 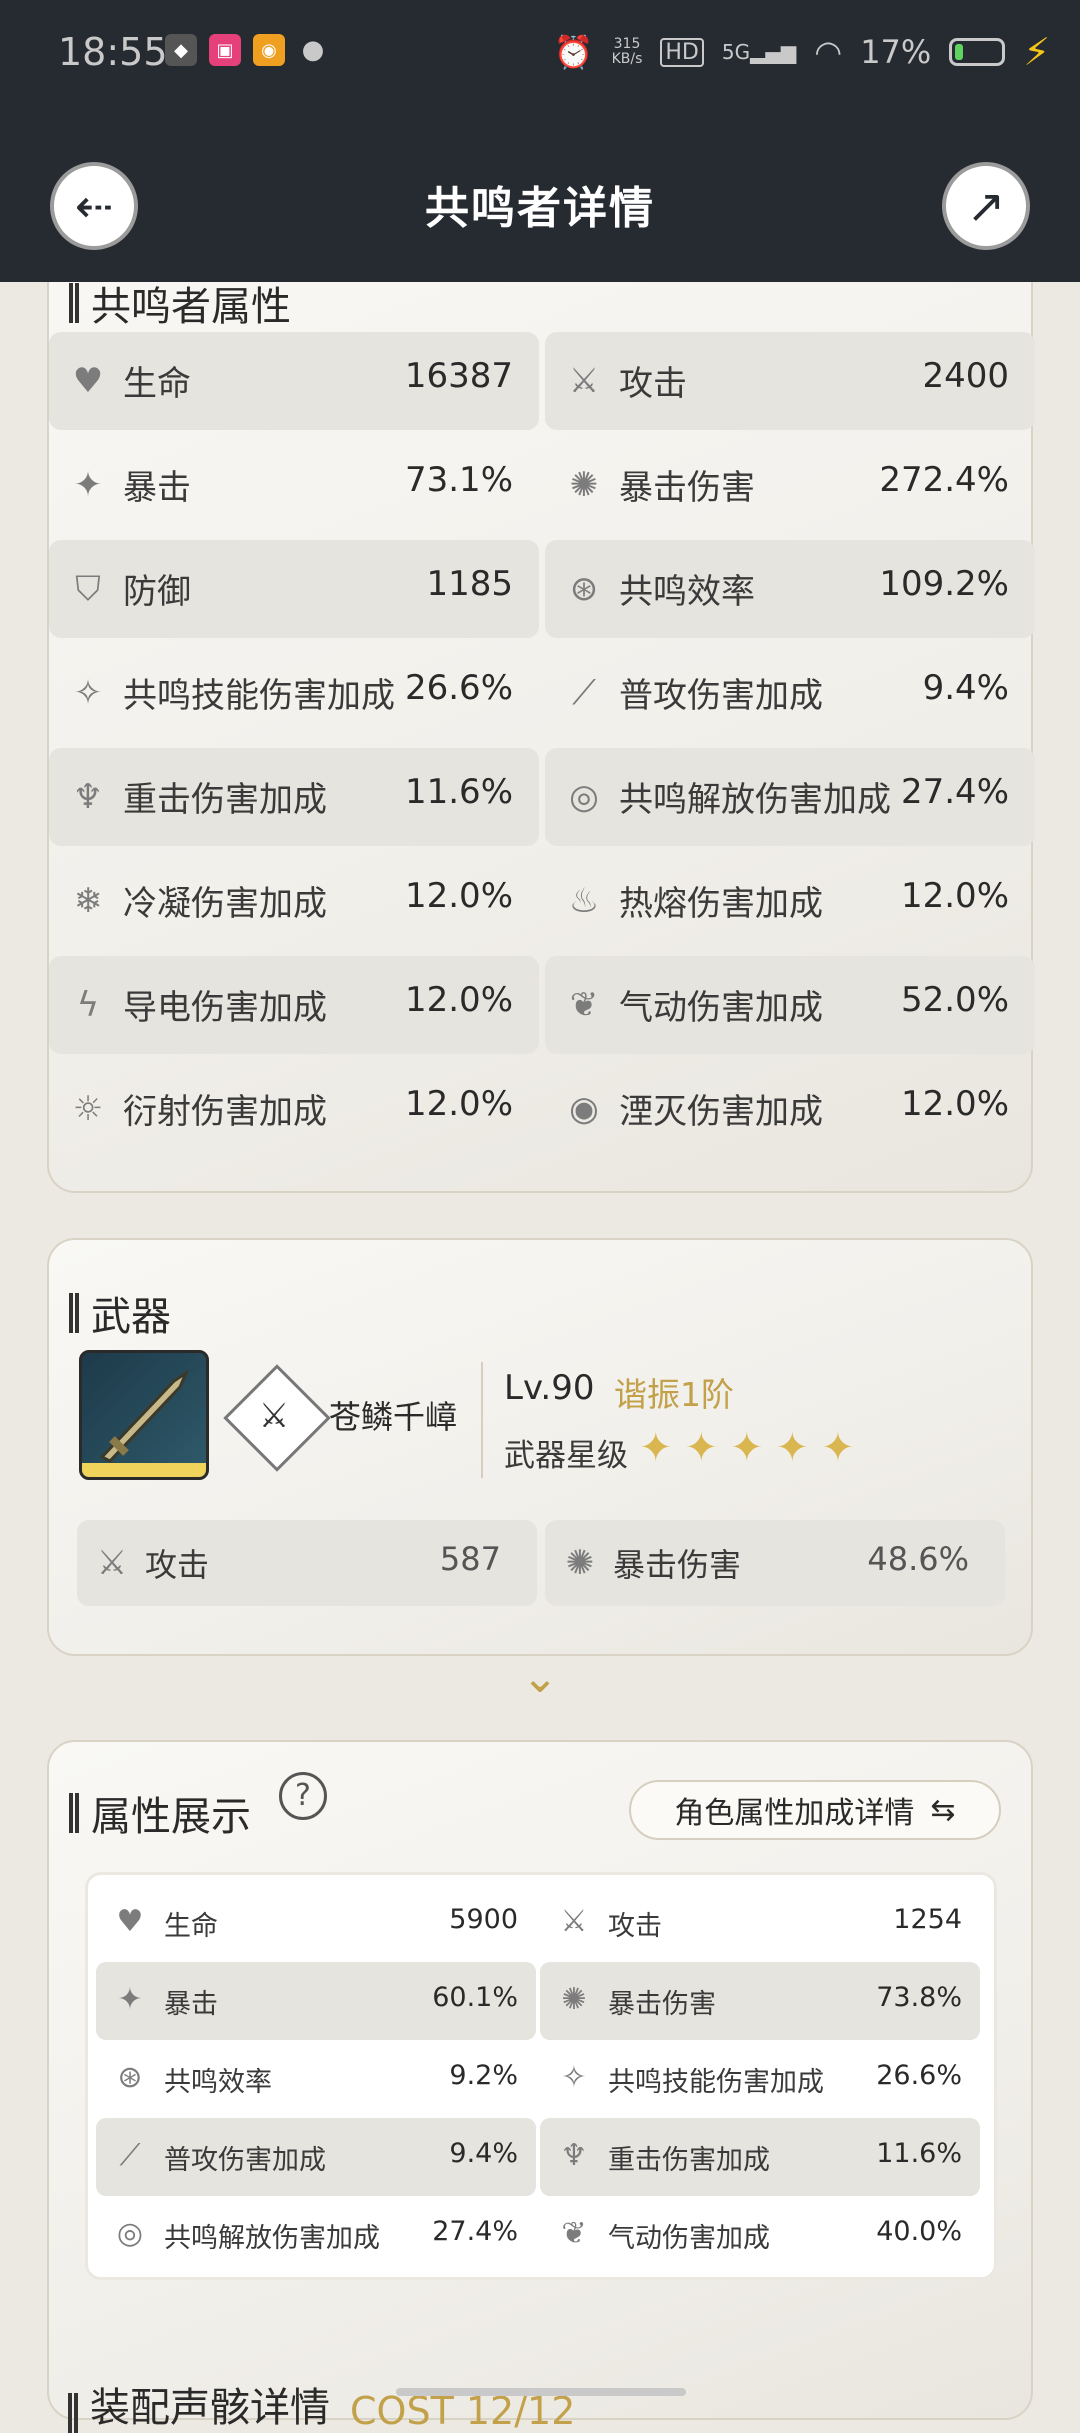 I want to click on weapon-stat-value: 48.6%, so click(x=918, y=1559).